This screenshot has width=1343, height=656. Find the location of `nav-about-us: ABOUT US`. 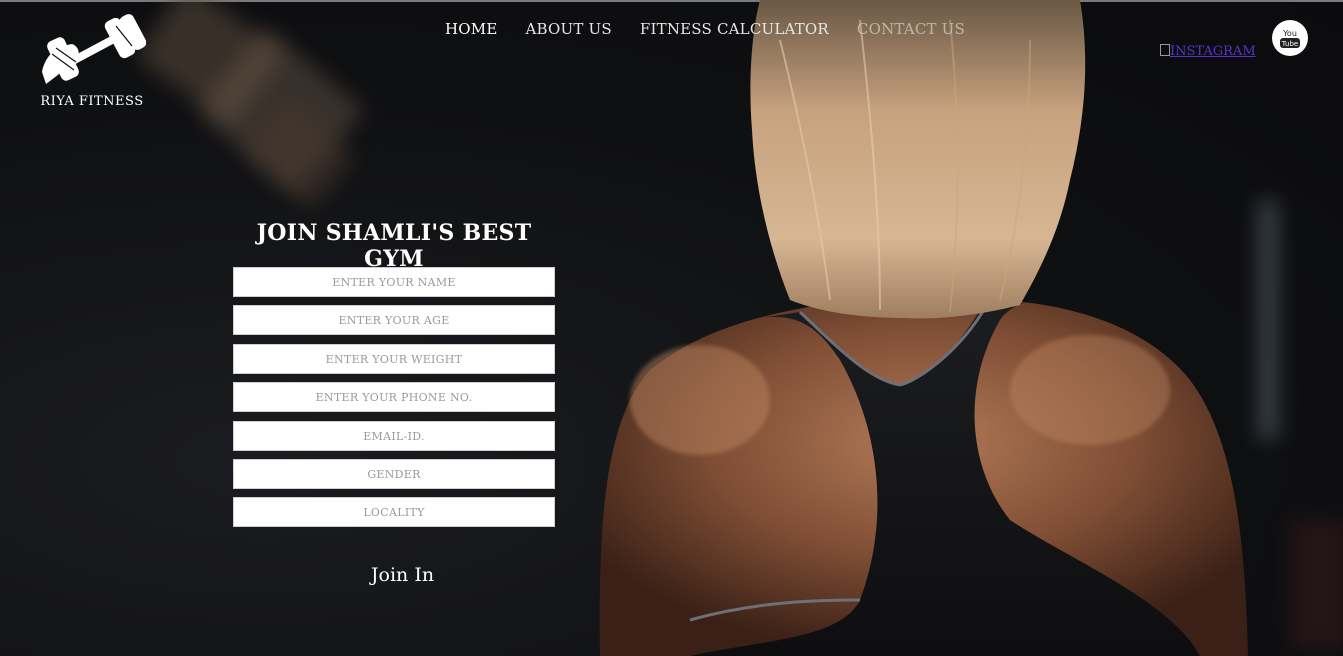

nav-about-us: ABOUT US is located at coordinates (569, 31).